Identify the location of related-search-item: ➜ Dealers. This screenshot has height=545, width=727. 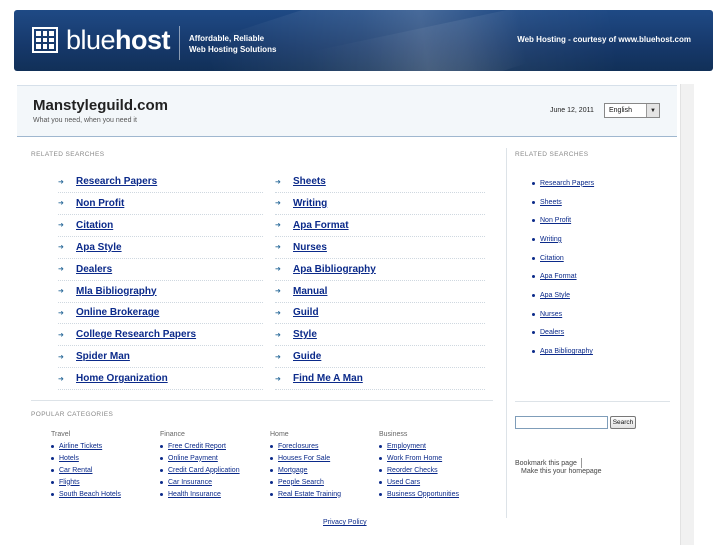
(160, 270).